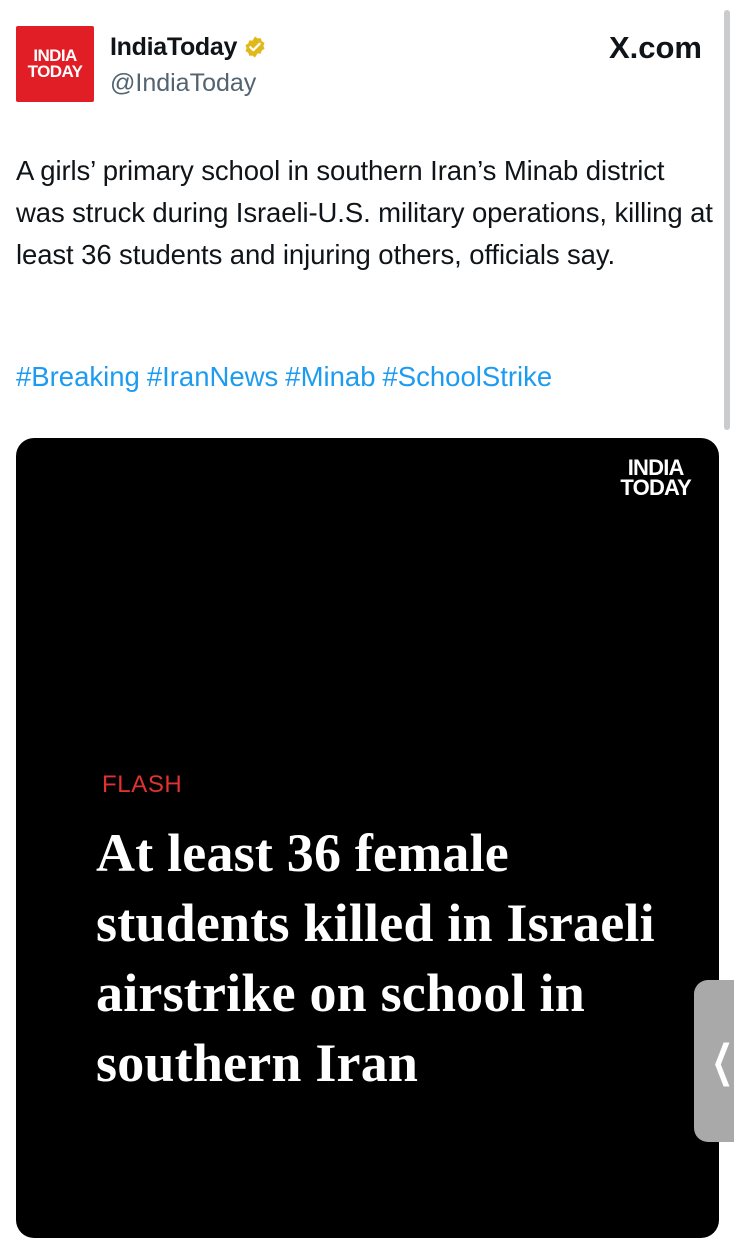 The width and height of the screenshot is (734, 1238). What do you see at coordinates (55, 71) in the screenshot?
I see `avatar-text-today: TODAY` at bounding box center [55, 71].